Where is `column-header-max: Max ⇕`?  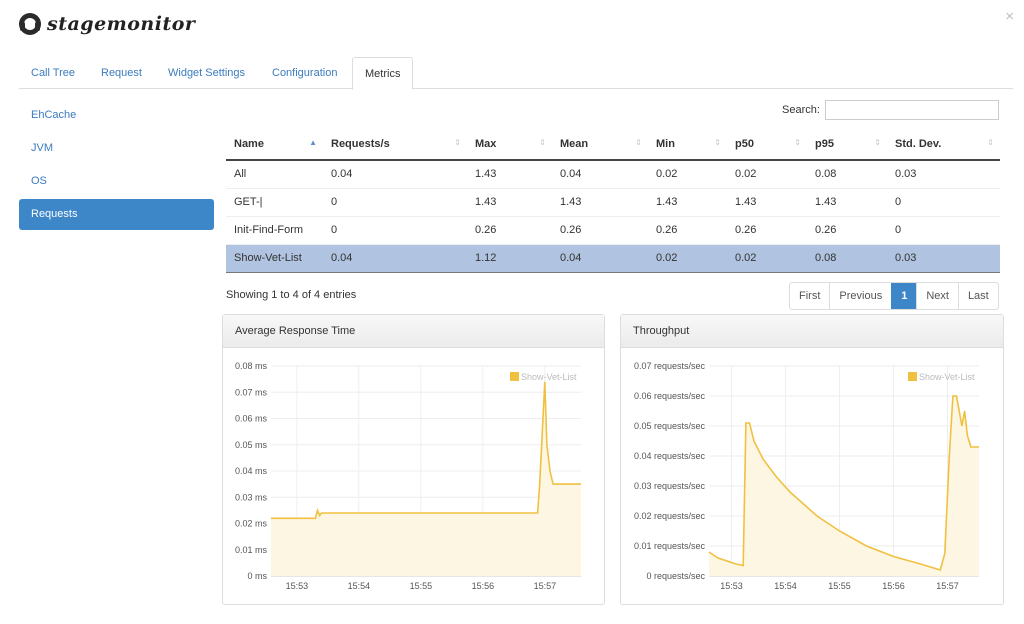 column-header-max: Max ⇕ is located at coordinates (509, 145).